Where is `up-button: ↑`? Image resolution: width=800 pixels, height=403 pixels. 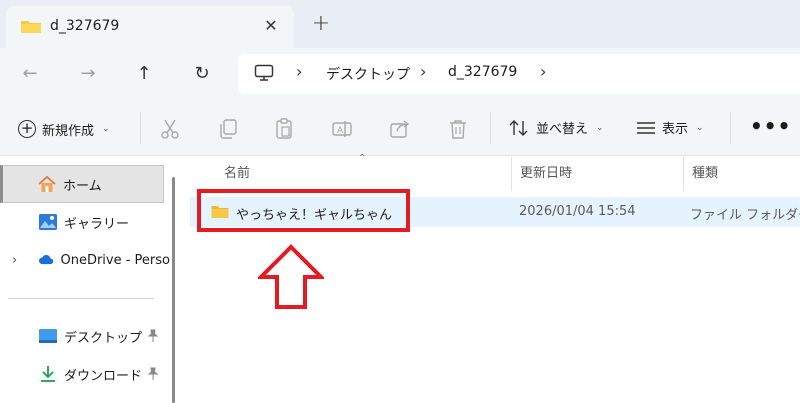
up-button: ↑ is located at coordinates (144, 74).